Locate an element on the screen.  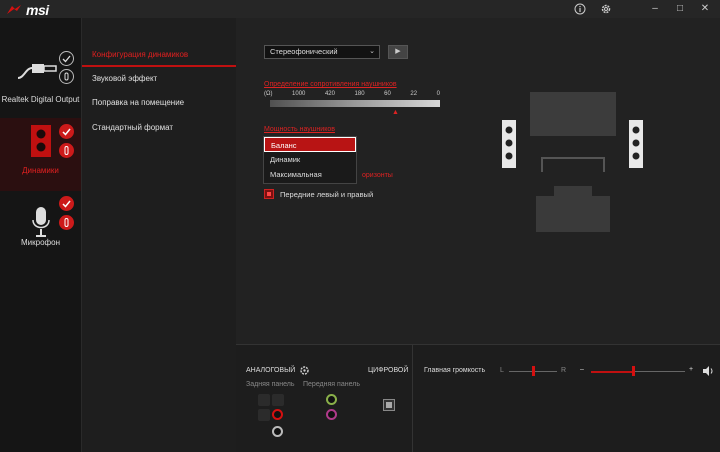
volume-slider-track is located at coordinates (659, 371).